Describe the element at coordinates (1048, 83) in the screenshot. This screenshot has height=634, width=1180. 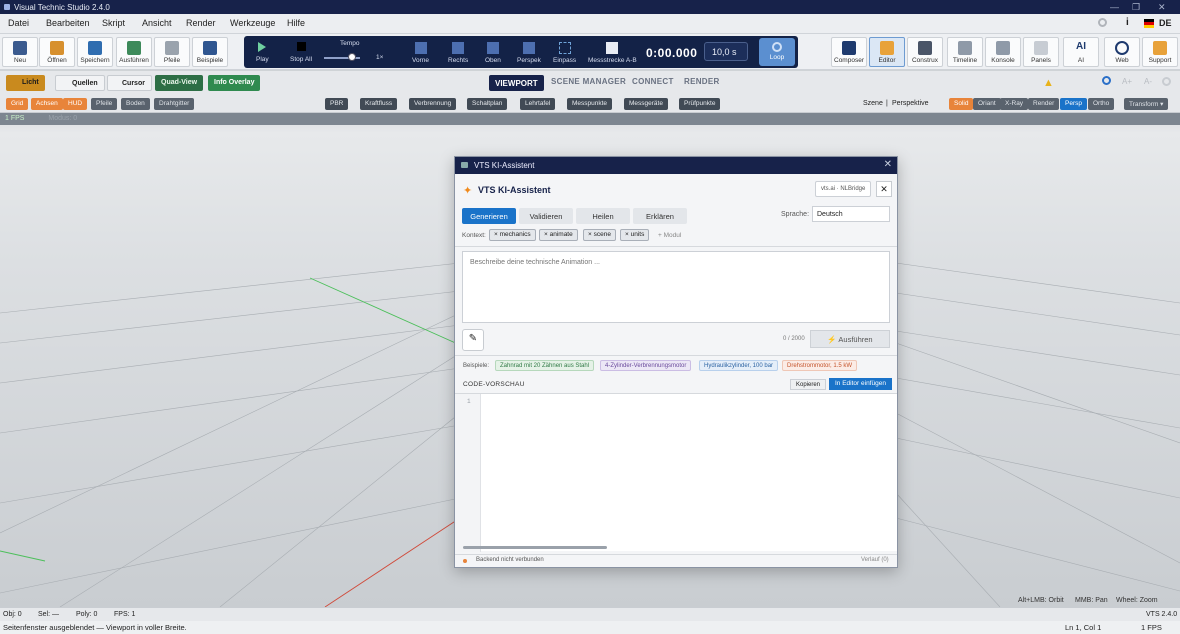
I see `warning-icon: ▲` at that location.